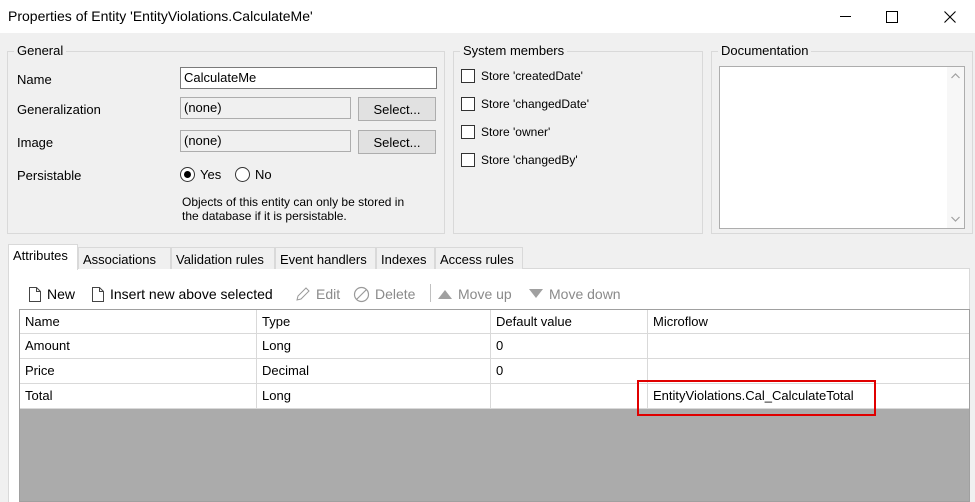 This screenshot has height=502, width=975. I want to click on tab-indexes: Indexes, so click(405, 258).